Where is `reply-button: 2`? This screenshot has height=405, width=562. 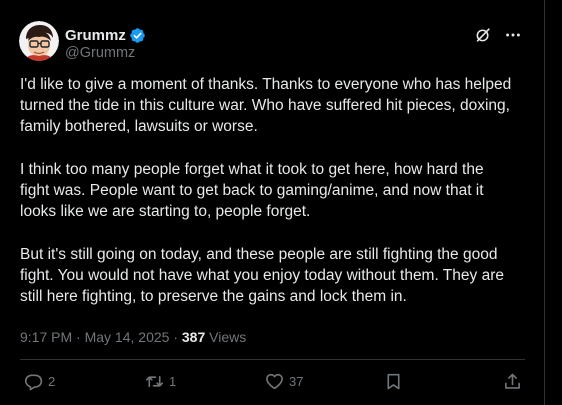
reply-button: 2 is located at coordinates (39, 381).